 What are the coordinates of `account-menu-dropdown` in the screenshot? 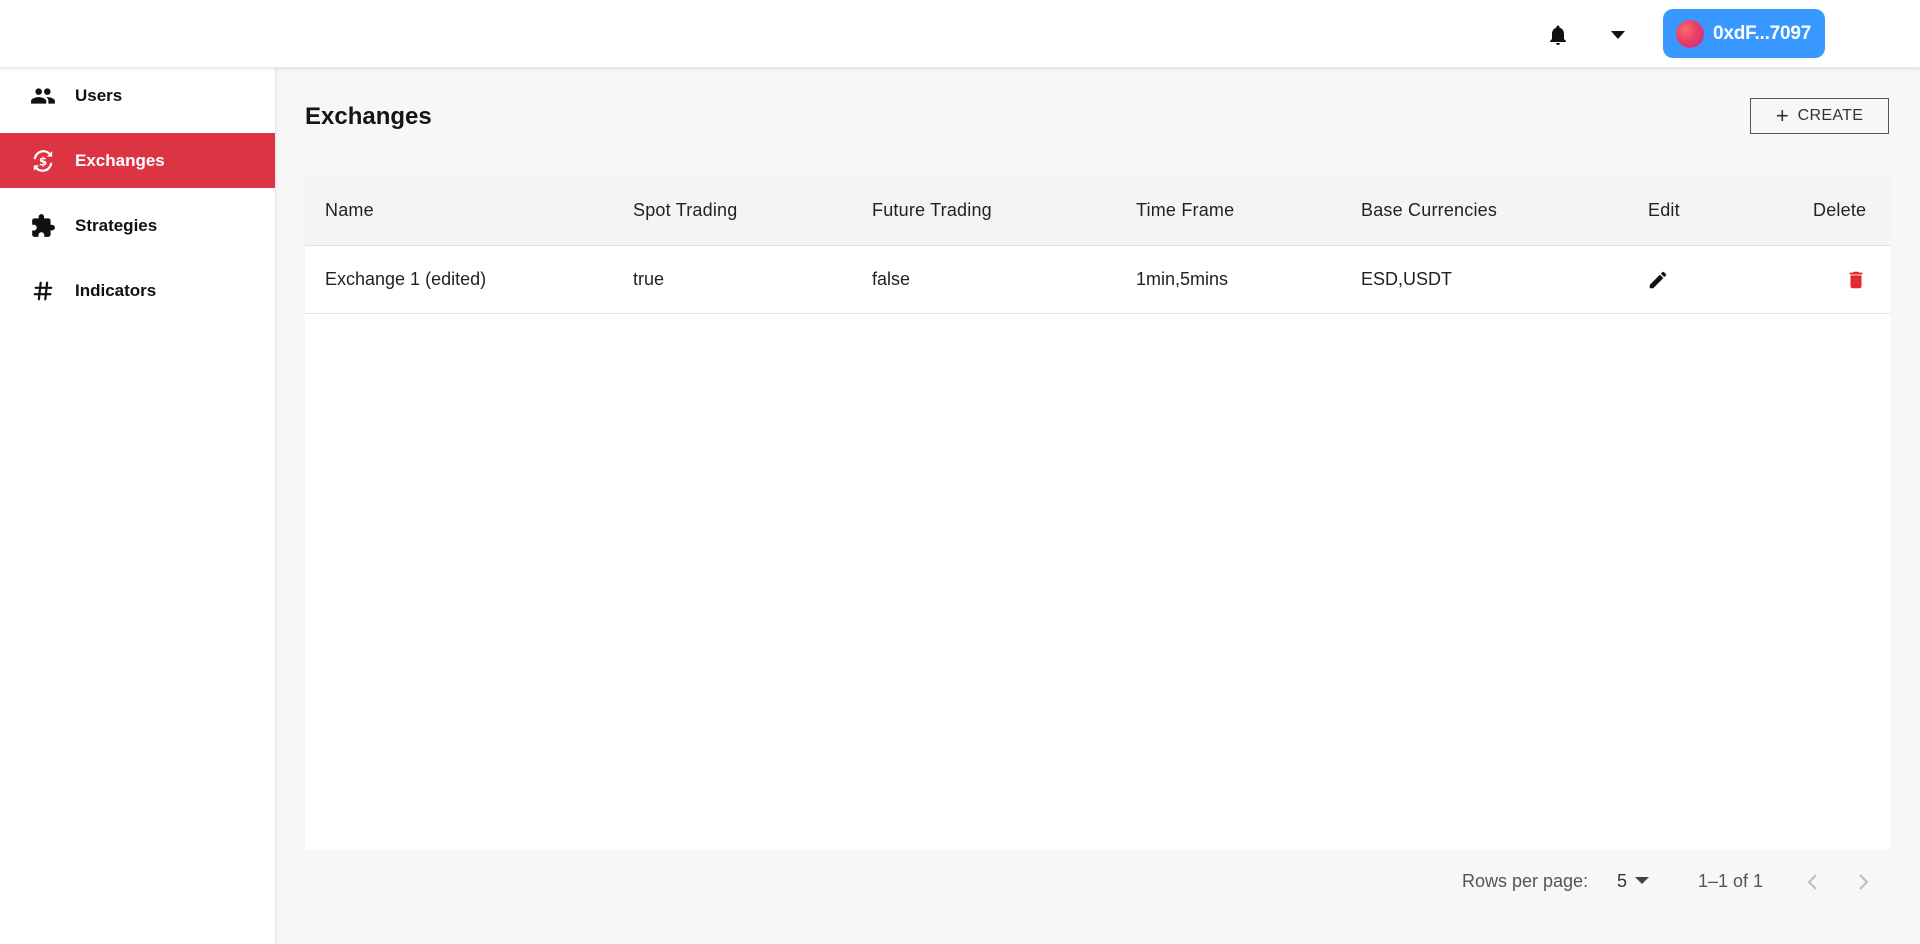 It's located at (1618, 35).